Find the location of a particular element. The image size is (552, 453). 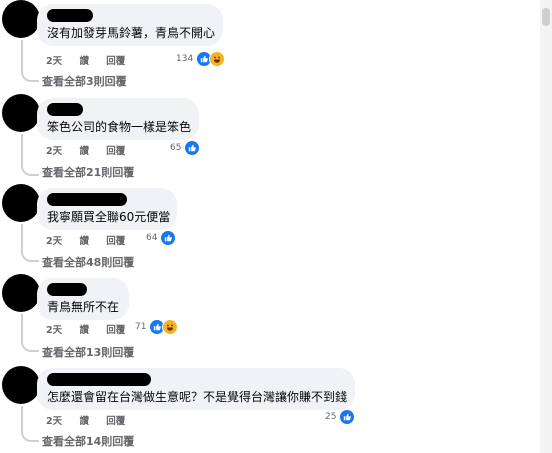

reaction-summary: 134 is located at coordinates (201, 59).